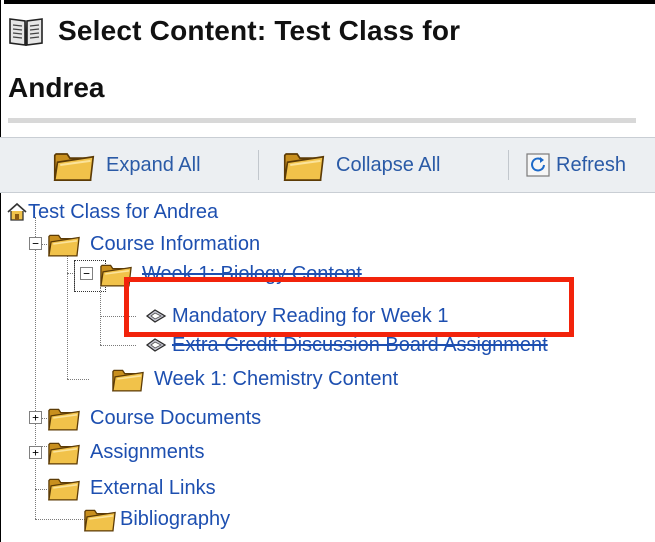 The image size is (655, 542). I want to click on open-book-icon, so click(26, 31).